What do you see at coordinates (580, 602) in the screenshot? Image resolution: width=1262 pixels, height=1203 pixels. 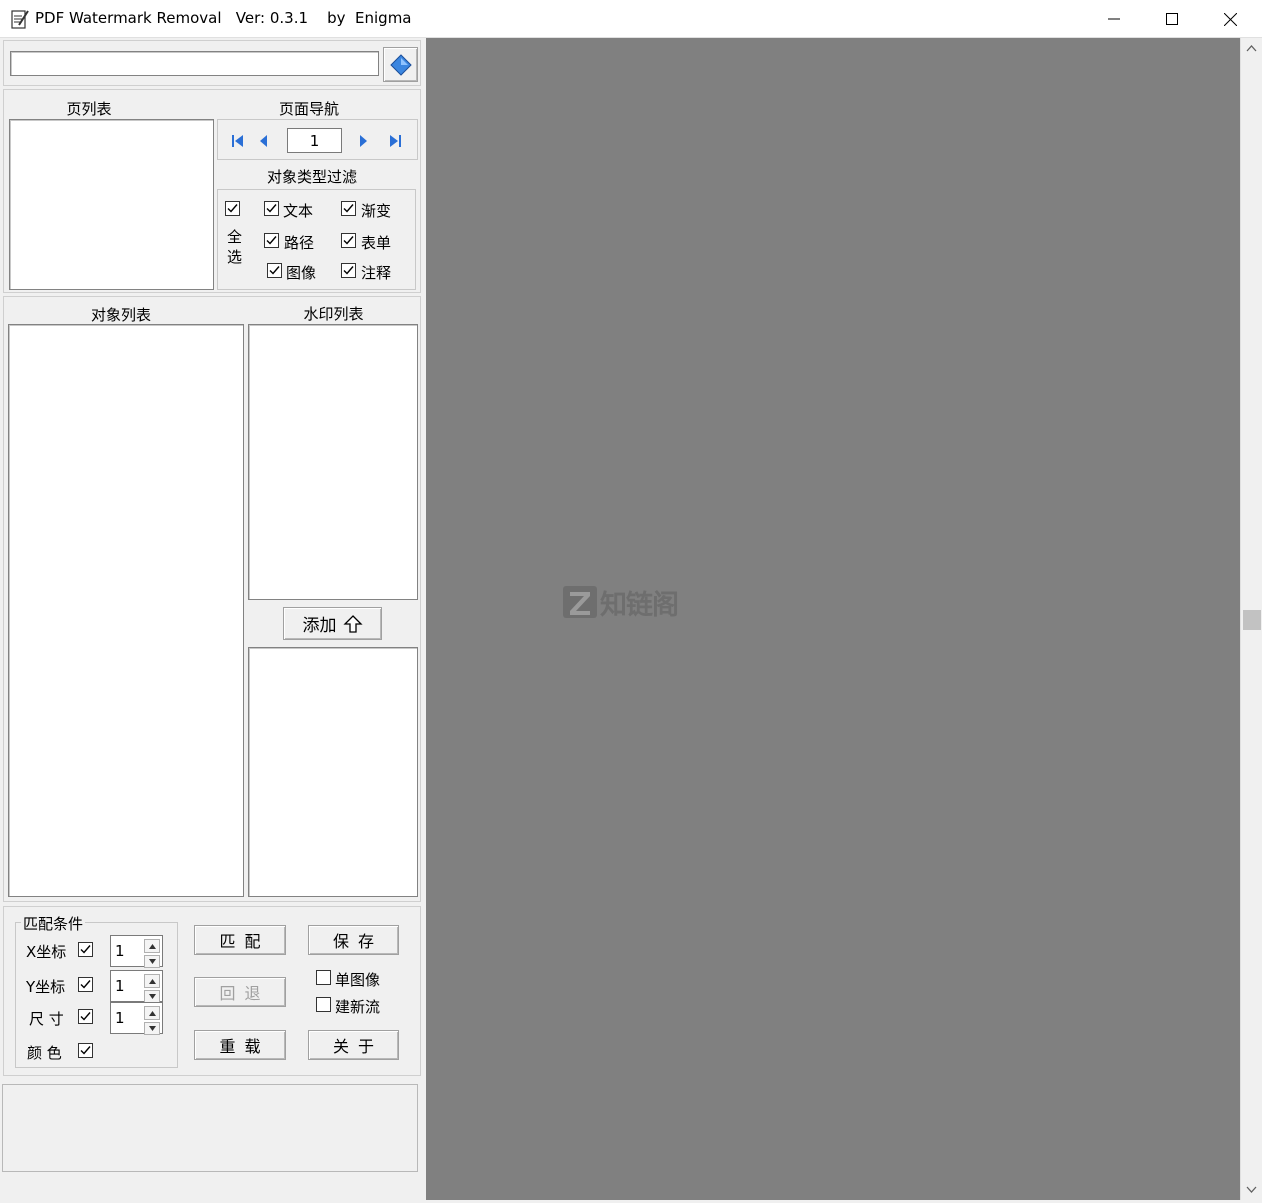 I see `z-logo-icon` at bounding box center [580, 602].